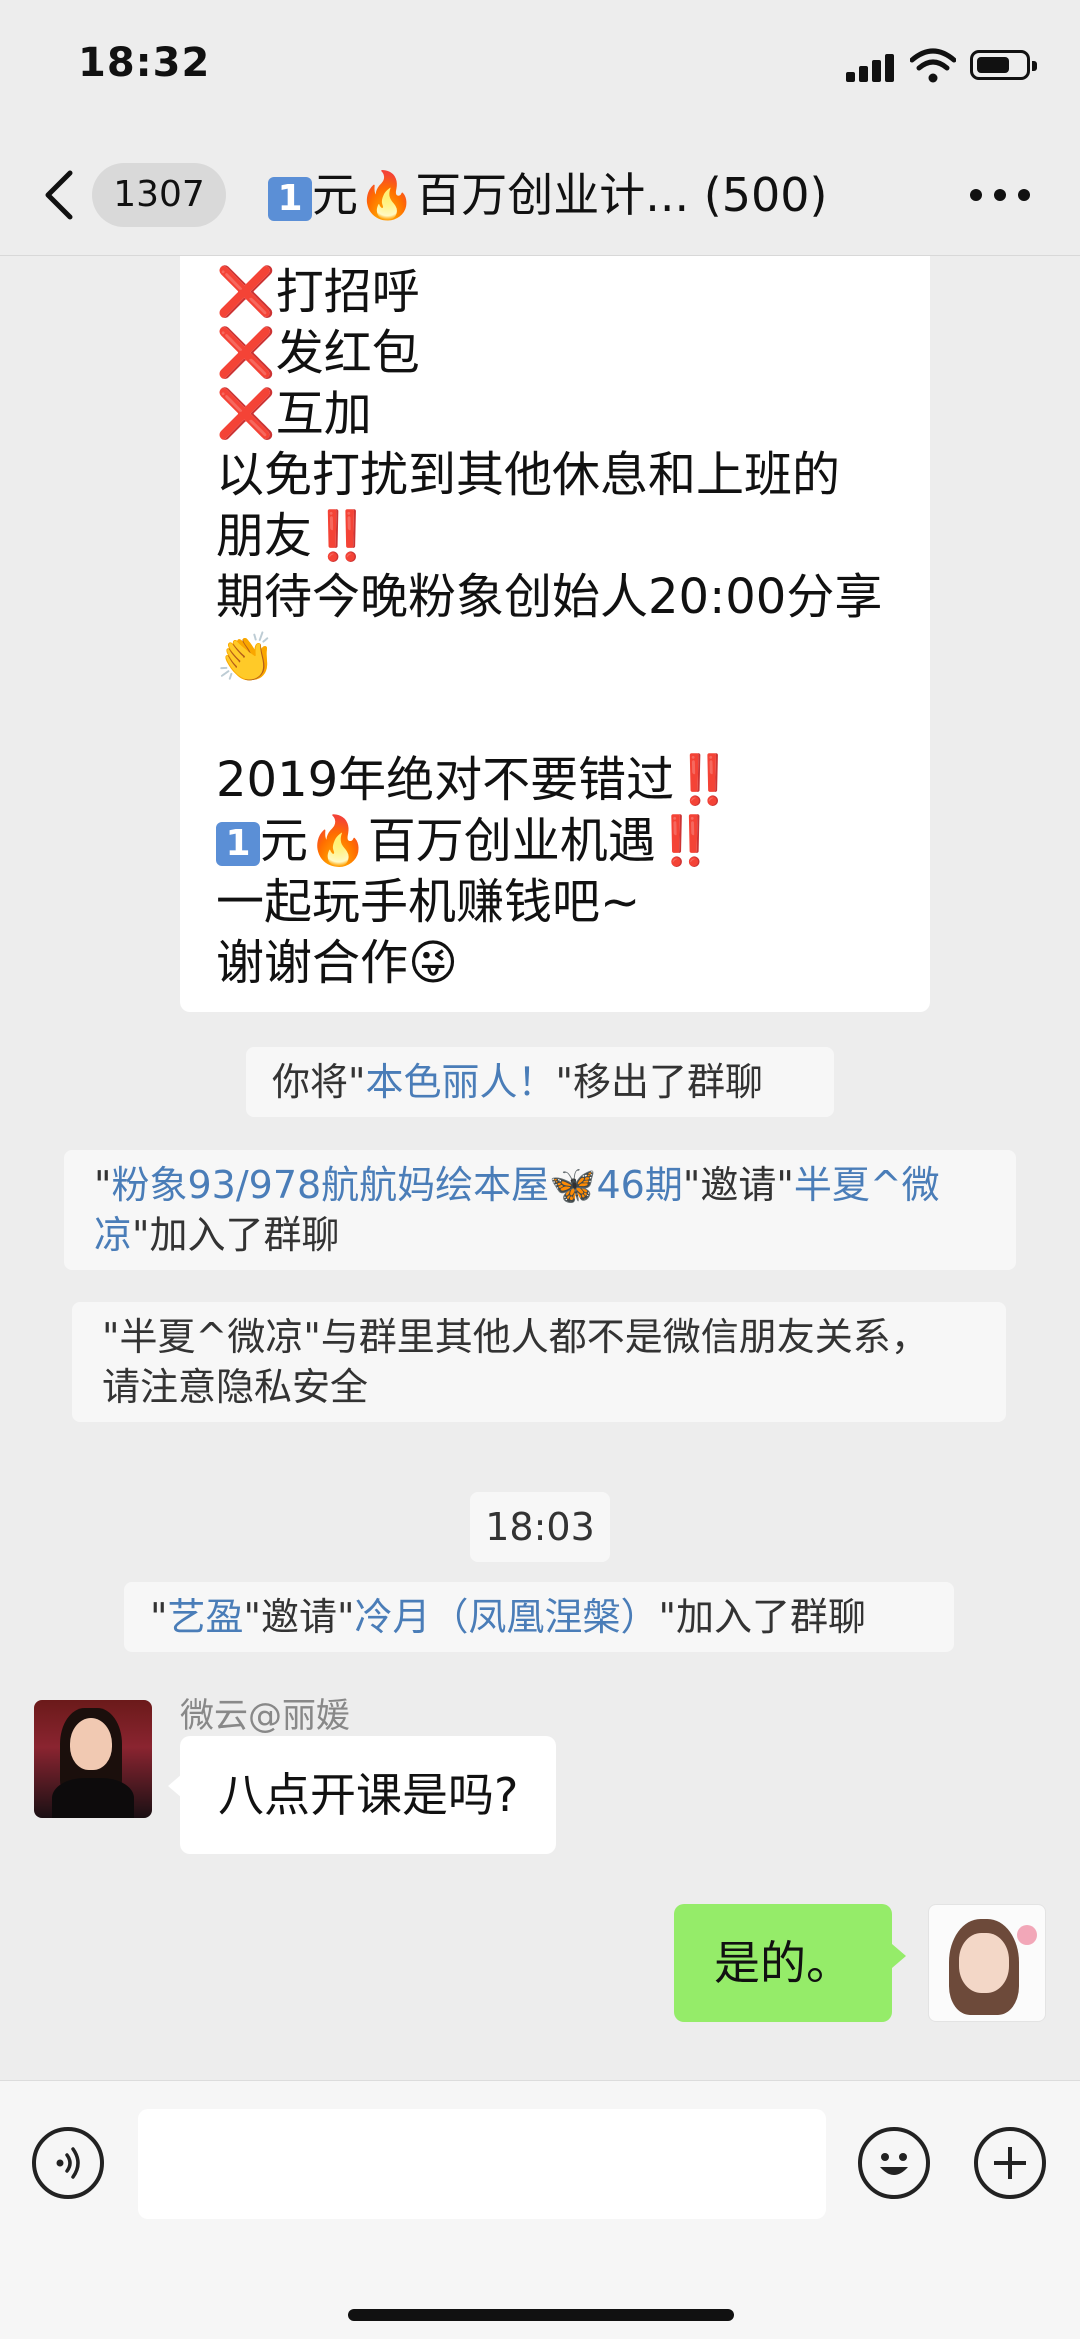 The width and height of the screenshot is (1080, 2339). I want to click on butterfly-icon: 🦋, so click(573, 1185).